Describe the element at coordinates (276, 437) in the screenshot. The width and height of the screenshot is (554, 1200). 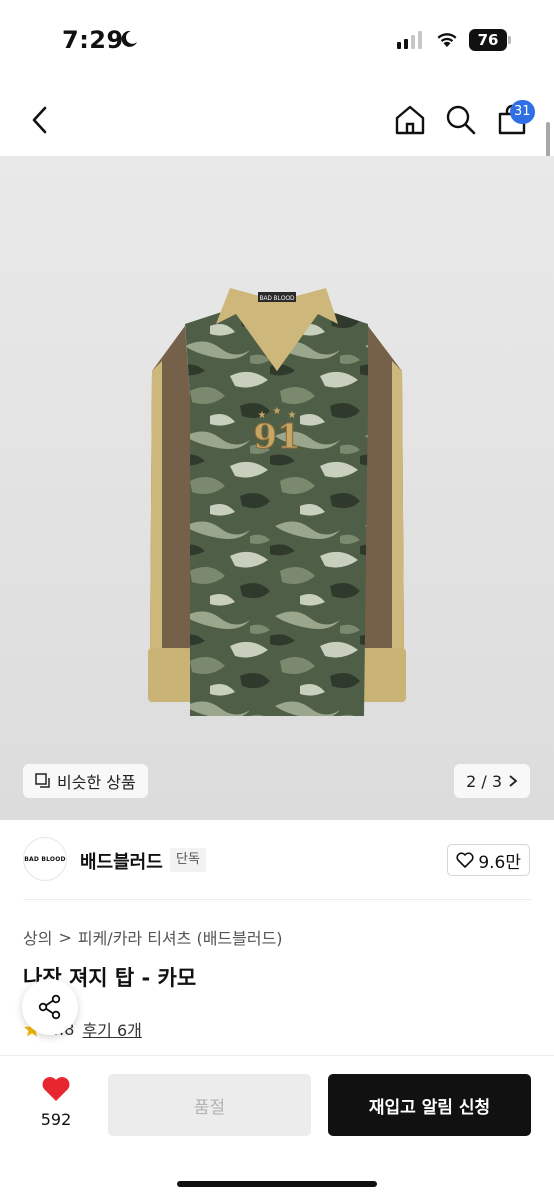
I see `jersey-number: 91` at that location.